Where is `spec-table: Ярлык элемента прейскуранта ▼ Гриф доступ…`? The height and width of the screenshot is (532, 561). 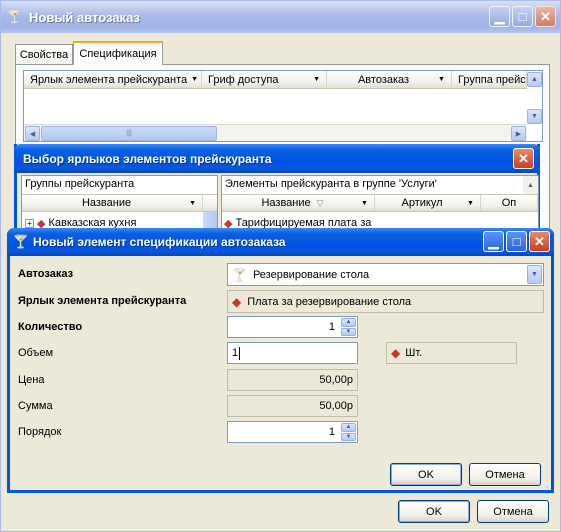 spec-table: Ярлык элемента прейскуранта ▼ Гриф доступ… is located at coordinates (283, 106).